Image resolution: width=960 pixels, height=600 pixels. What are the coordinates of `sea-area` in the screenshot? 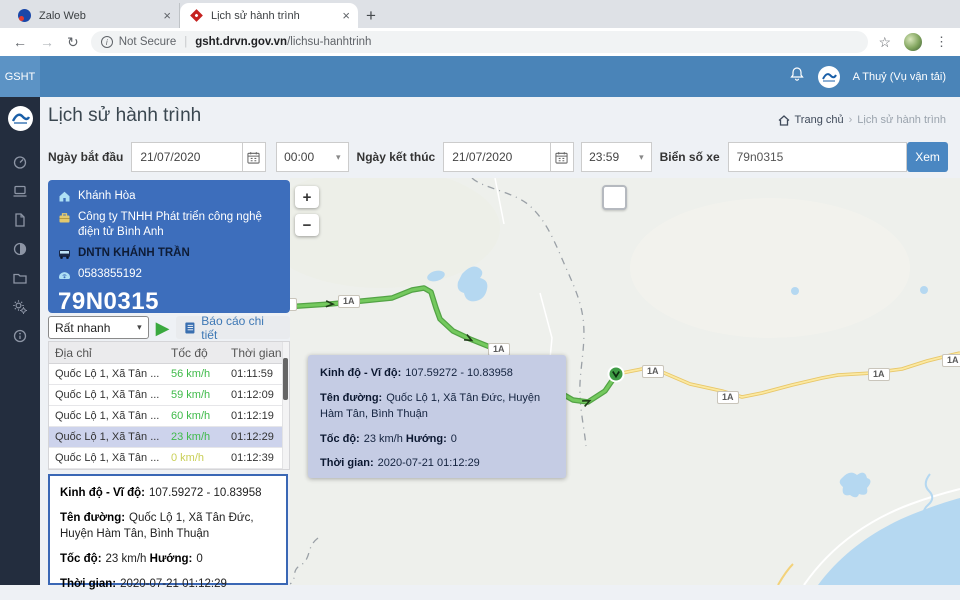 It's located at (889, 541).